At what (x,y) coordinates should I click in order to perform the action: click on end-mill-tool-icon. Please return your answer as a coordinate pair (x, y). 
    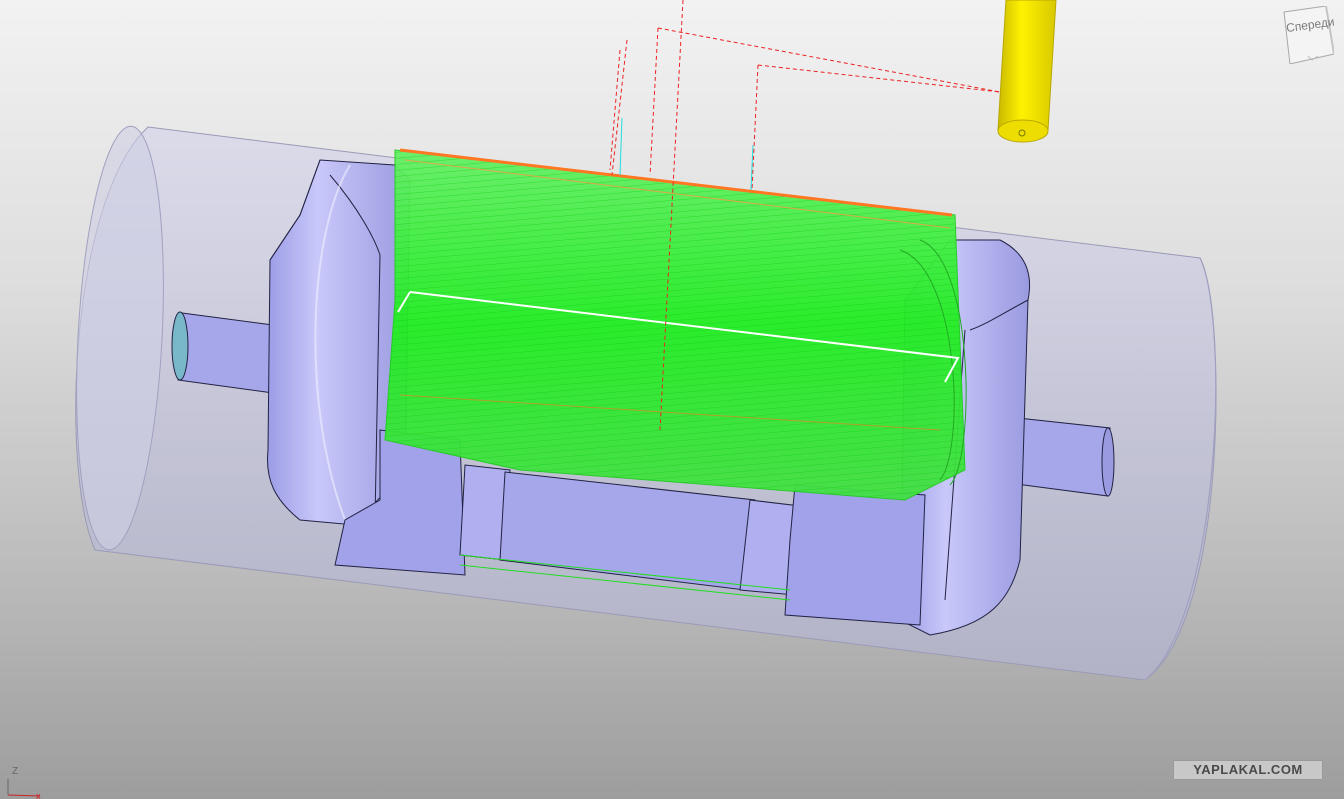
    Looking at the image, I should click on (1027, 71).